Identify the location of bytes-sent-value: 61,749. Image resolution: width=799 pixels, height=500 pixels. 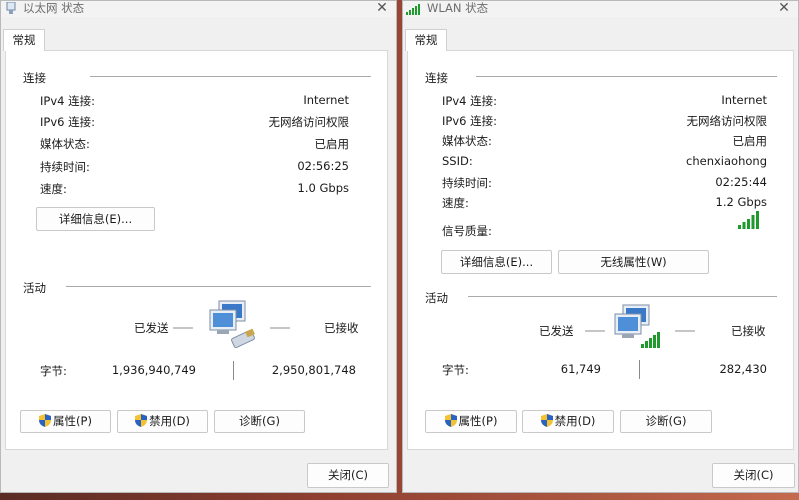
(580, 369).